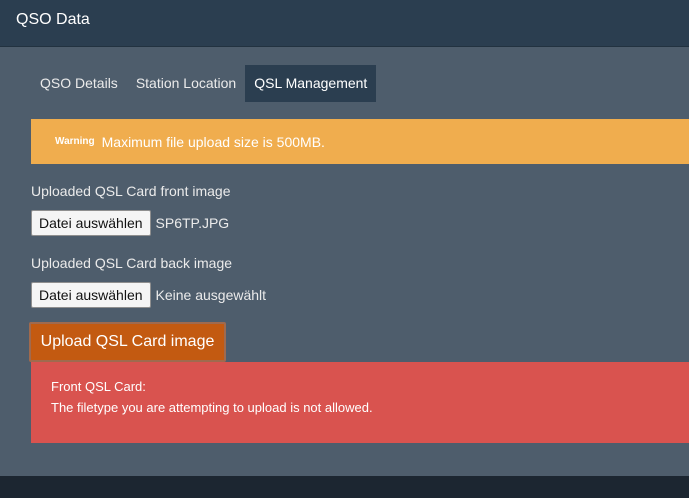 The image size is (689, 498). Describe the element at coordinates (132, 263) in the screenshot. I see `back-image-label: Uploaded QSL Card back image` at that location.